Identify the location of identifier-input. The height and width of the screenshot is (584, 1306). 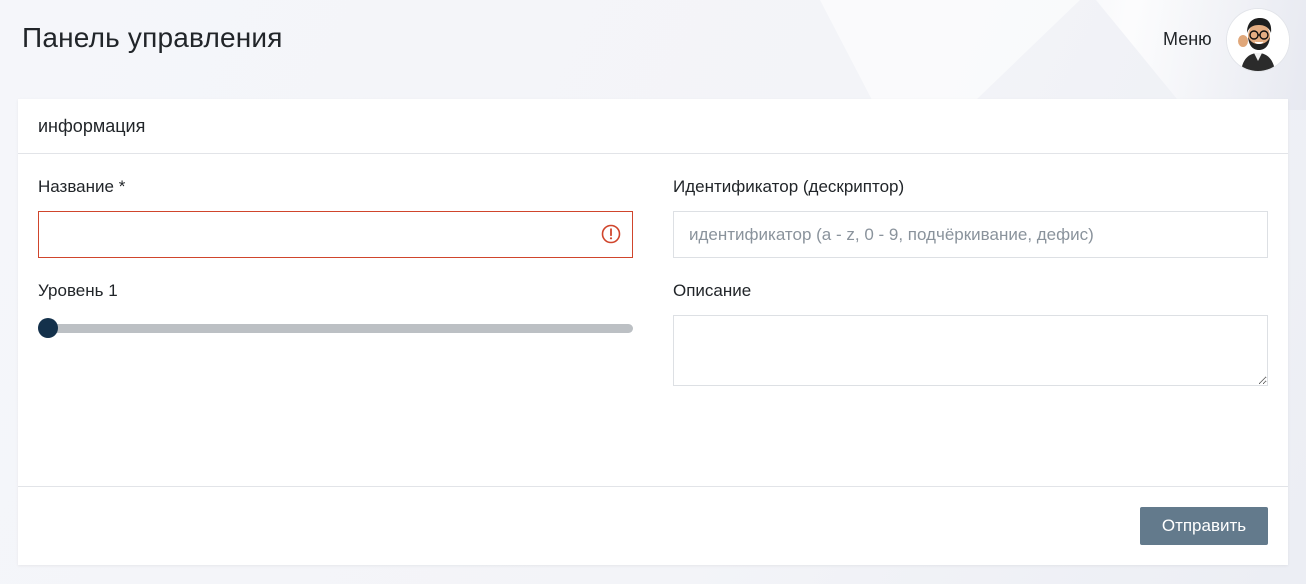
(970, 234).